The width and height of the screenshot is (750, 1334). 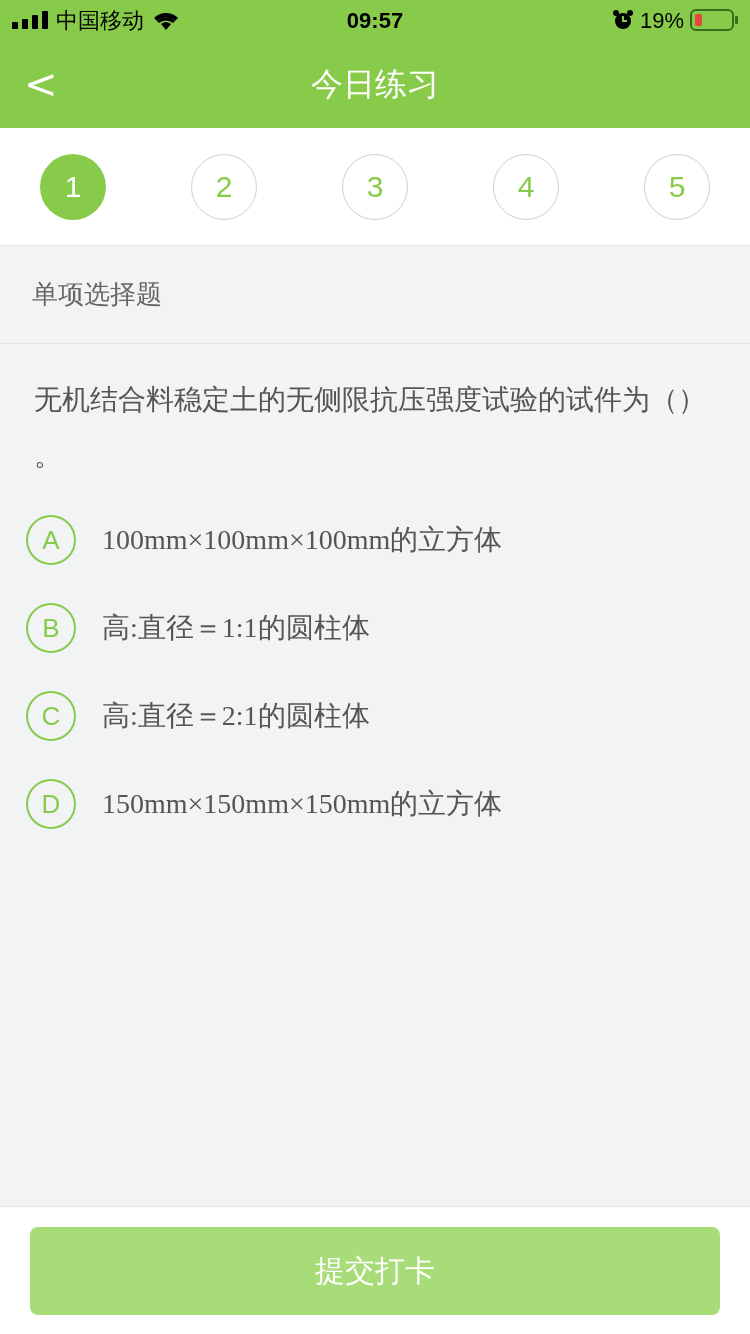 I want to click on signal-icon, so click(x=30, y=20).